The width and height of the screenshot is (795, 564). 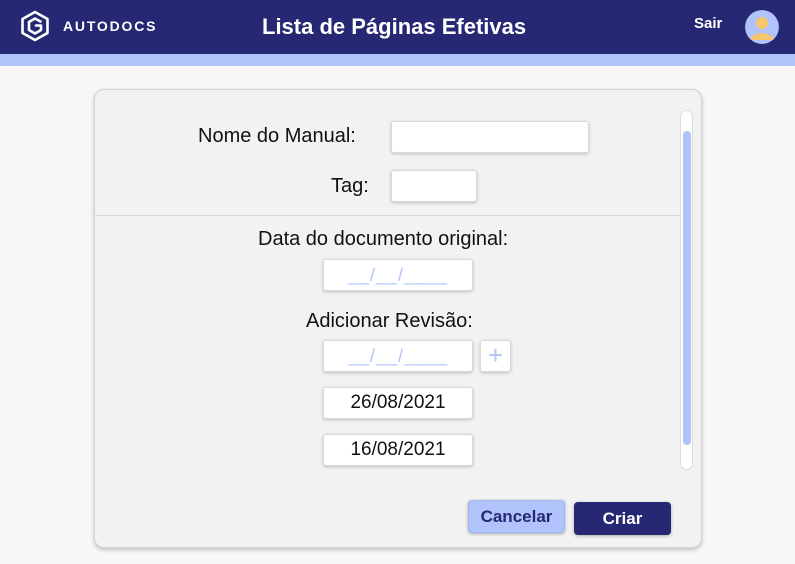 I want to click on cancel-button: Cancelar, so click(x=516, y=516).